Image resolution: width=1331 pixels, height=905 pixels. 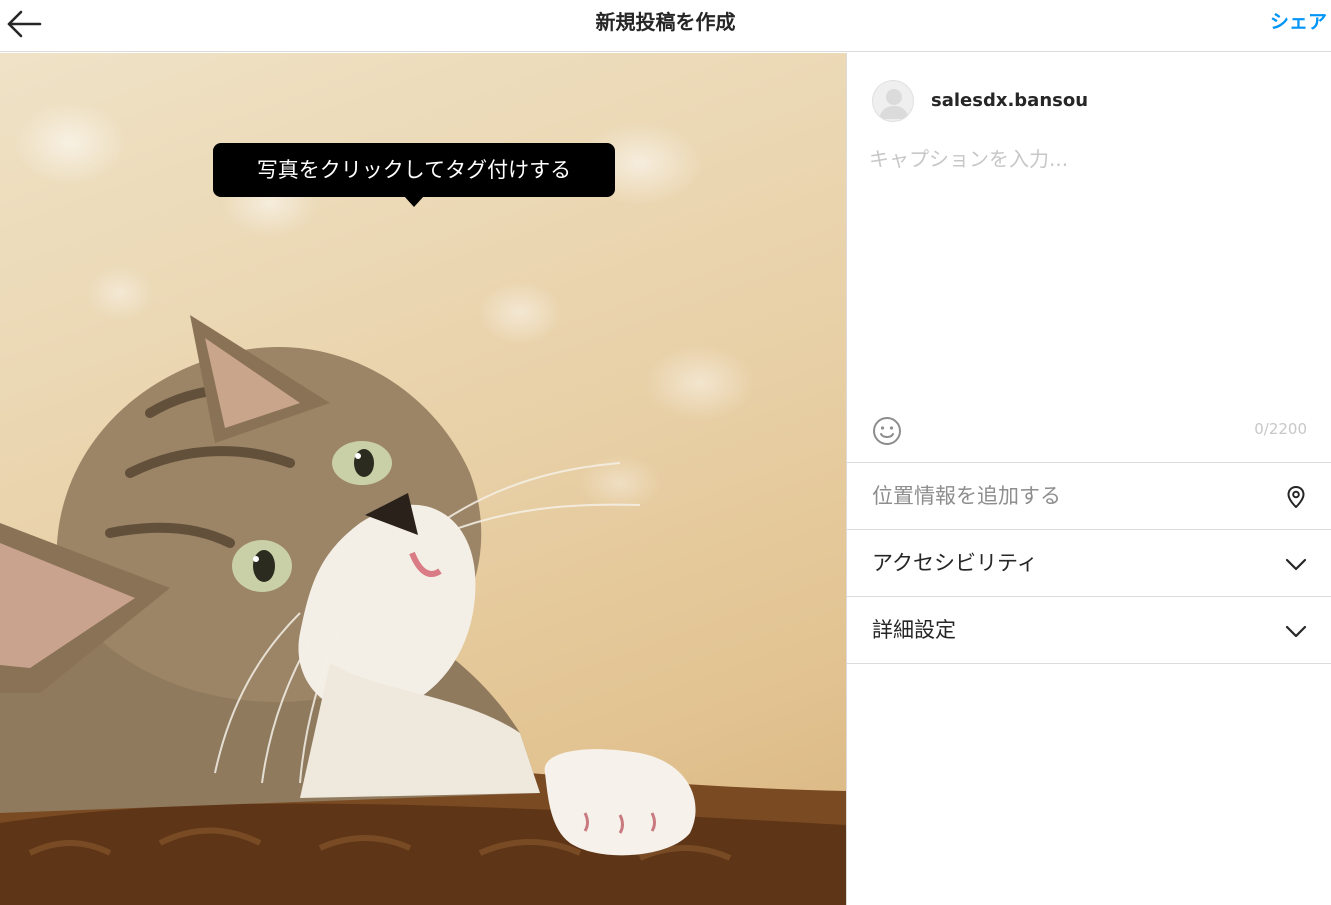 I want to click on share-button: シェア, so click(x=1298, y=22).